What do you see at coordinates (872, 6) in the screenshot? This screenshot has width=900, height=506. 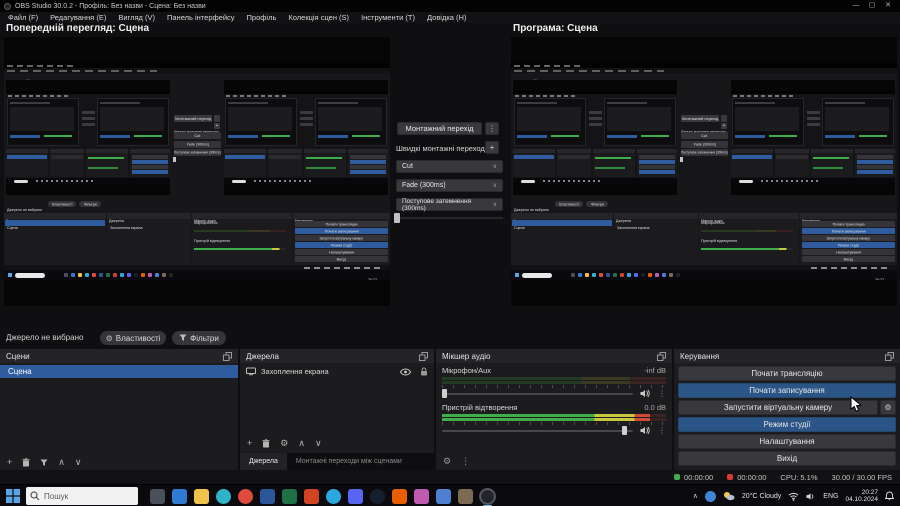 I see `maximize-icon: ▢` at bounding box center [872, 6].